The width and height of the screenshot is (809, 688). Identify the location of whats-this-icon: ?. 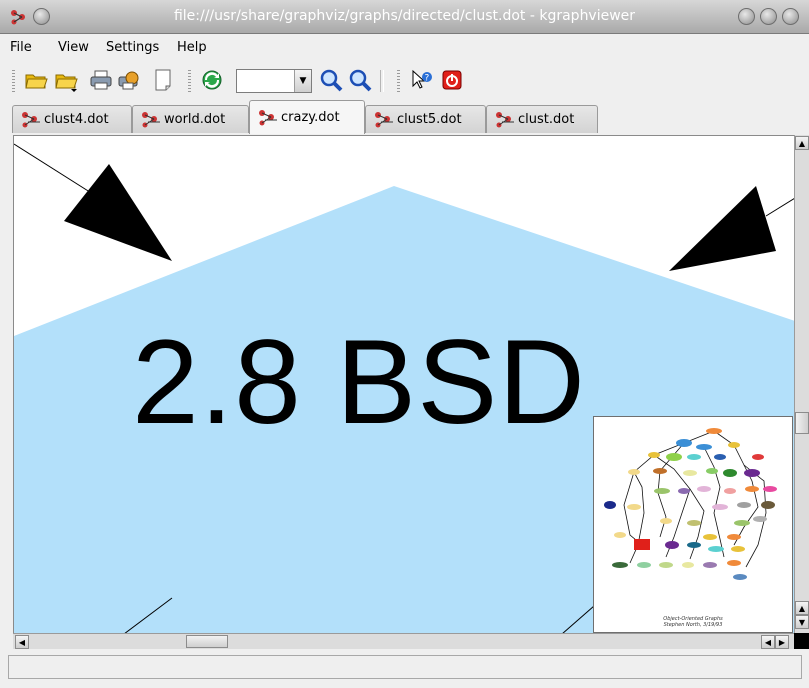
(421, 80).